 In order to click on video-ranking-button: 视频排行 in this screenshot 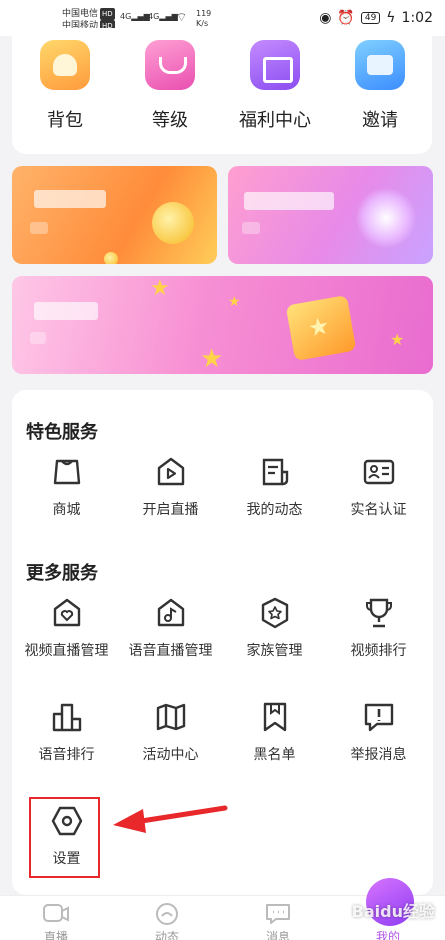, I will do `click(378, 628)`.